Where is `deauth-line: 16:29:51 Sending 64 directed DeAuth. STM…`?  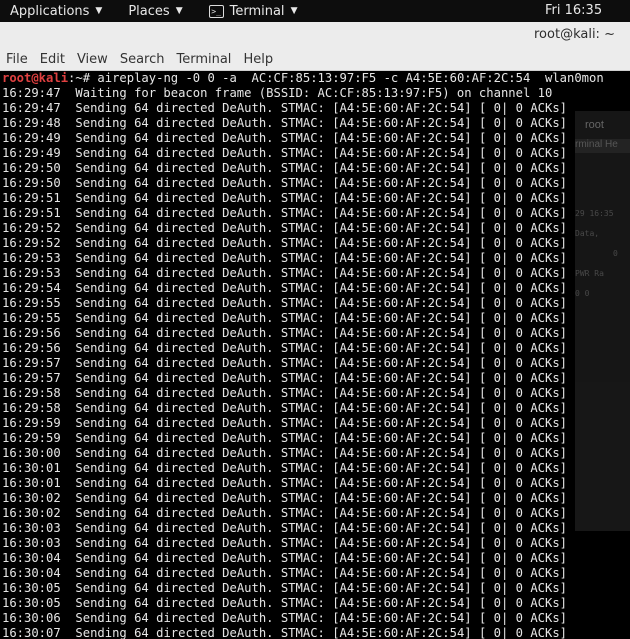
deauth-line: 16:29:51 Sending 64 directed DeAuth. STM… is located at coordinates (284, 198).